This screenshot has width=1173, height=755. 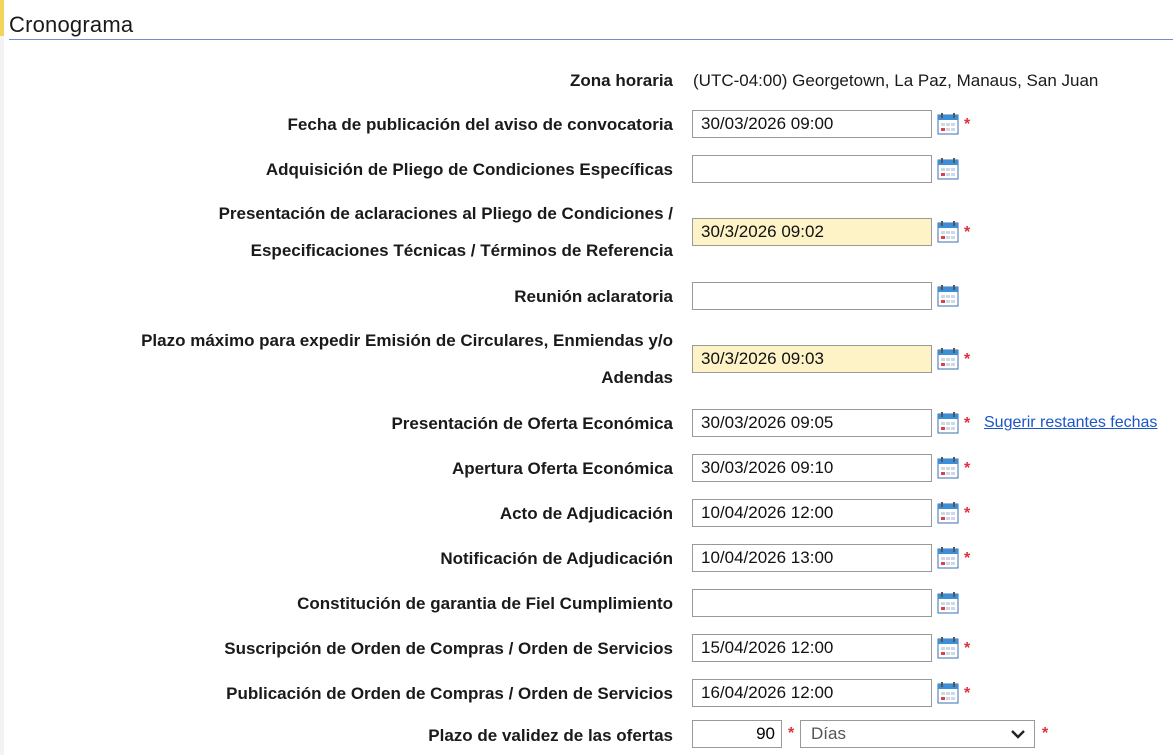 What do you see at coordinates (812, 558) in the screenshot?
I see `date-input-notificacion-adjudicacion` at bounding box center [812, 558].